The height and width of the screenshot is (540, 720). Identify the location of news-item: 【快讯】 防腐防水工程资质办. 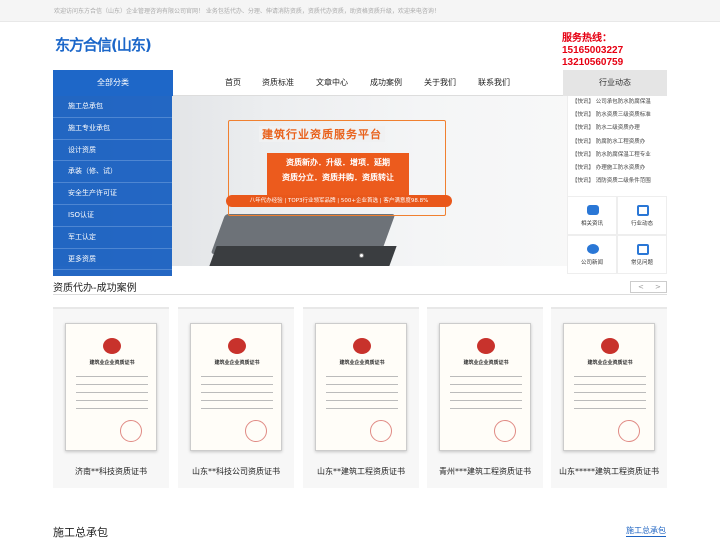
(617, 142).